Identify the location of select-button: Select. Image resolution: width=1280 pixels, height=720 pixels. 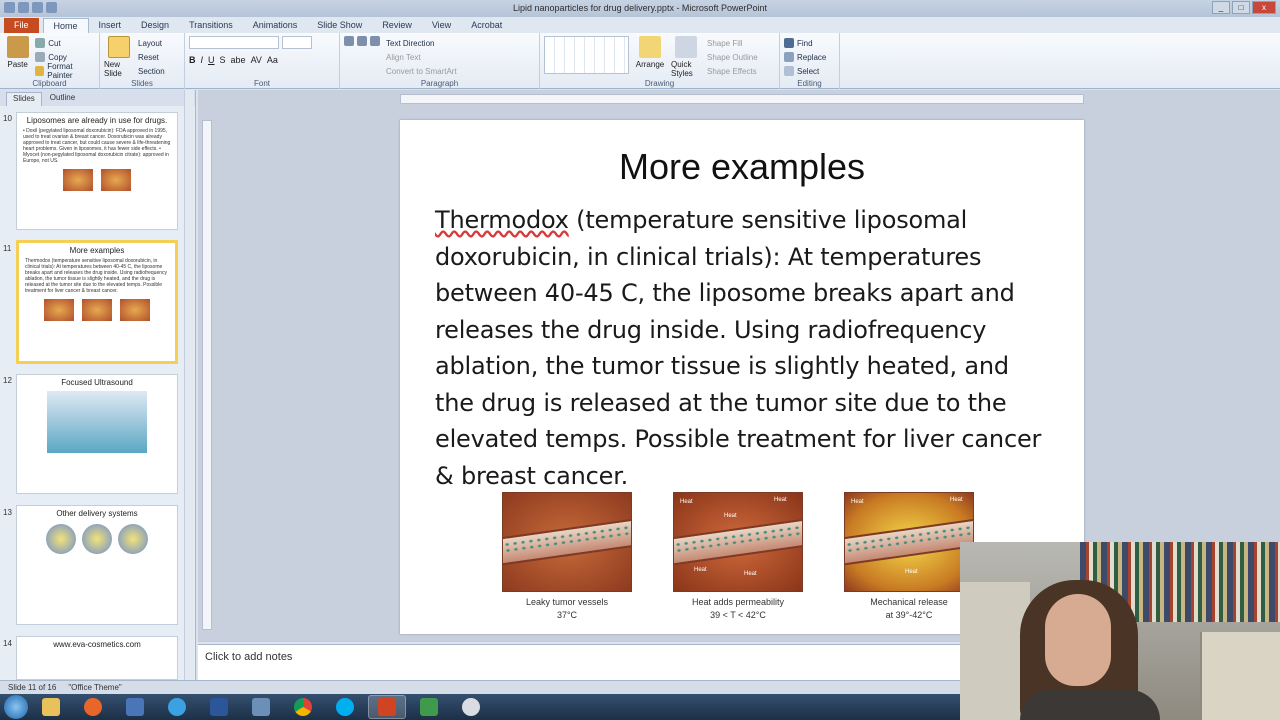
(809, 71).